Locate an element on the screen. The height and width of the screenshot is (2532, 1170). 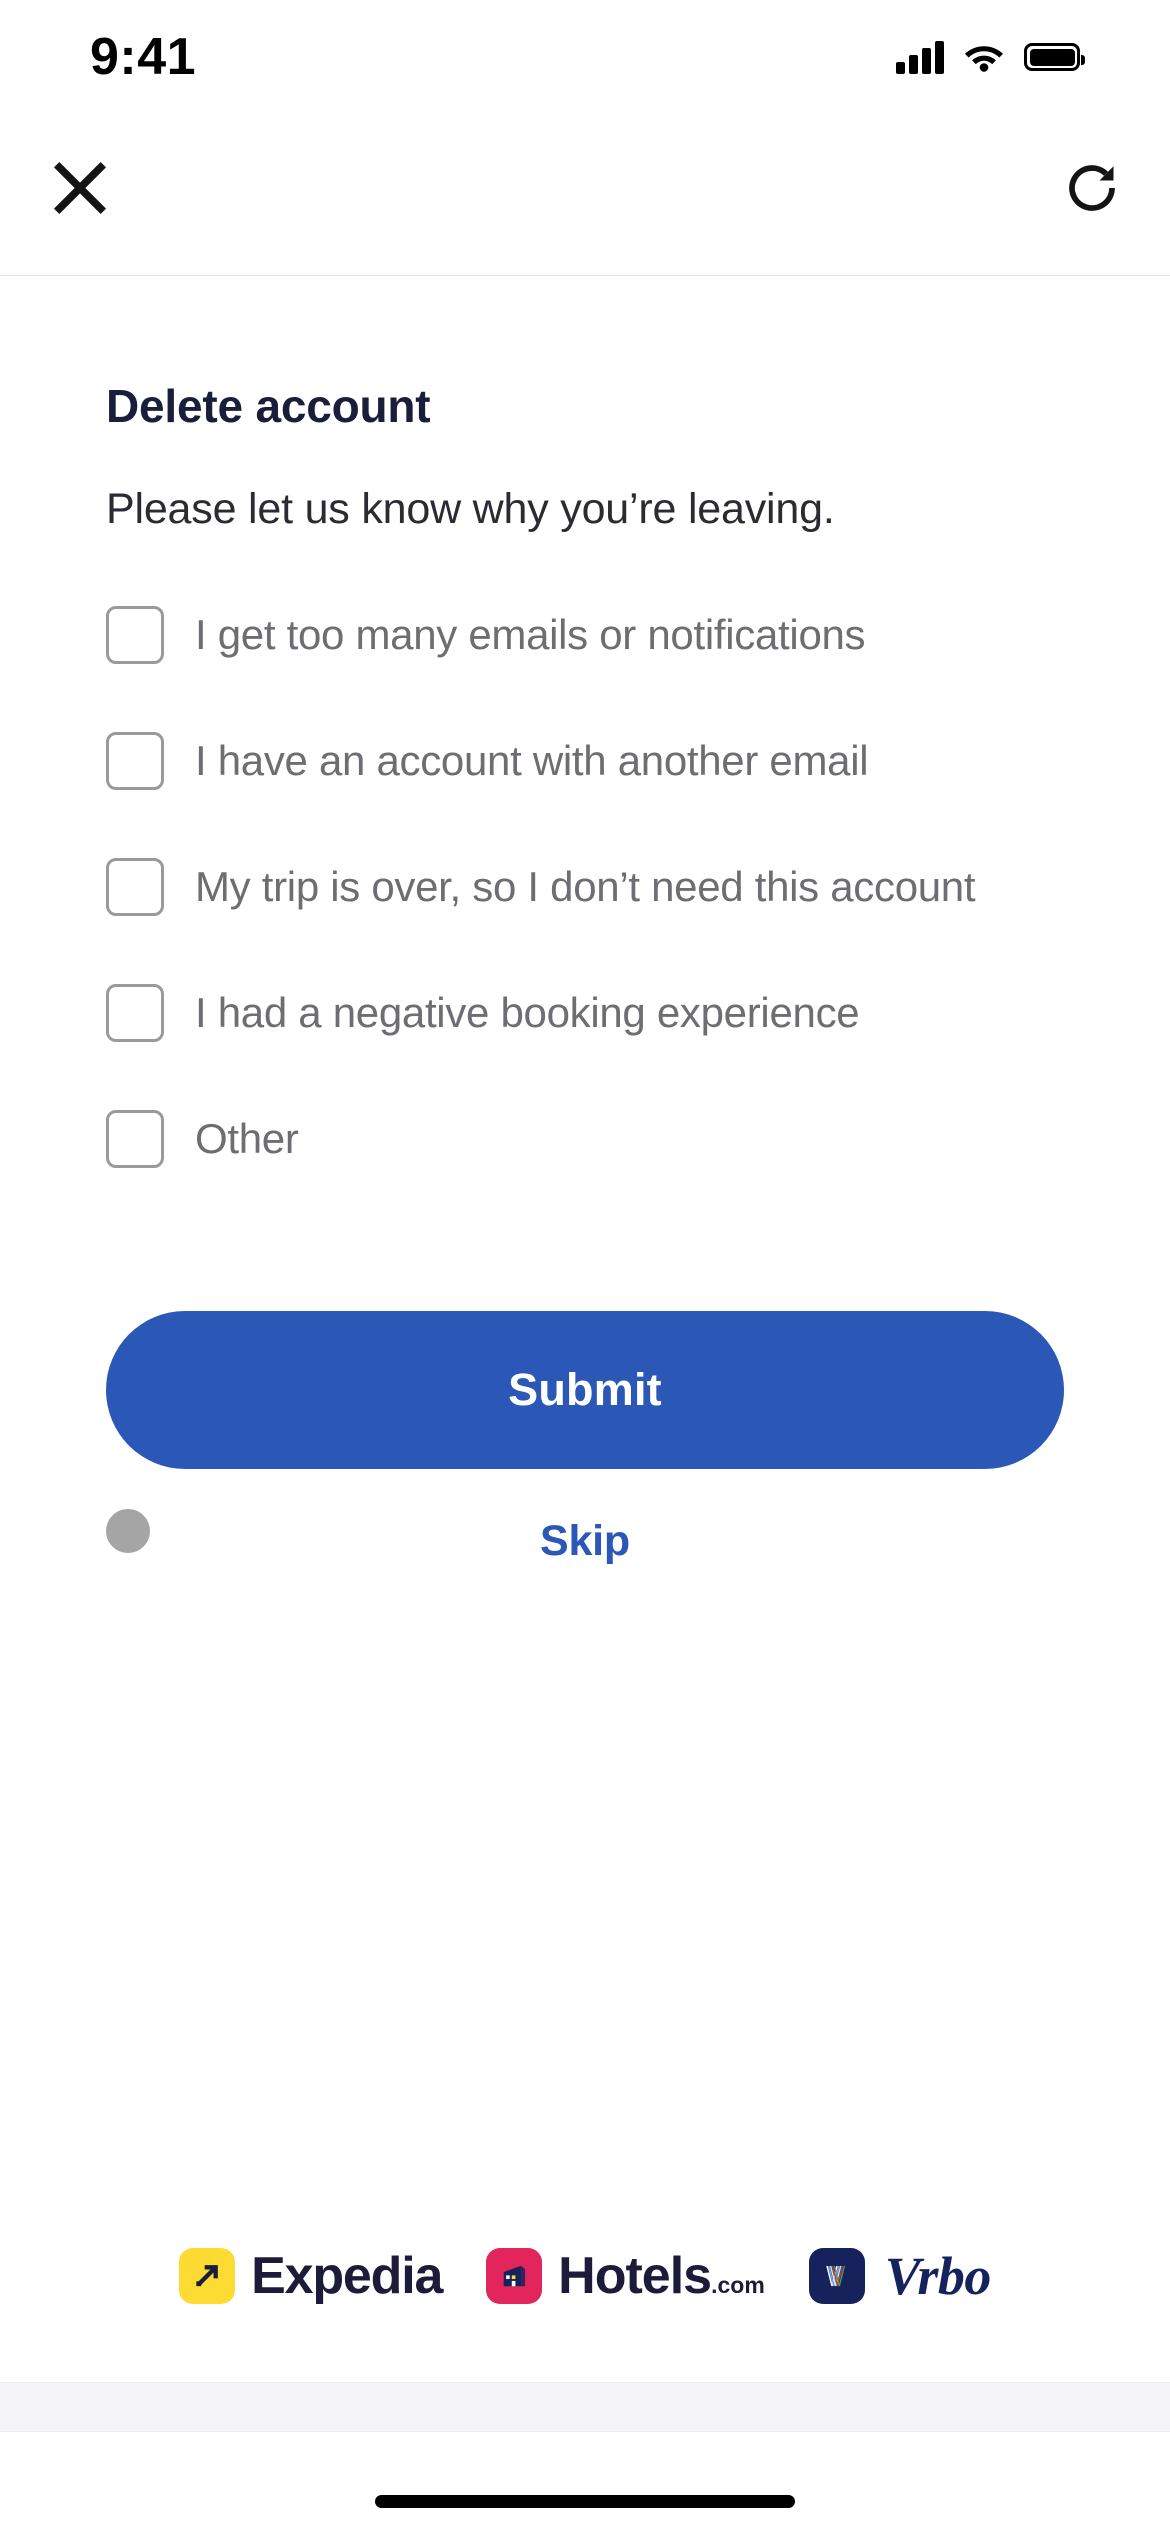
option-label: I get too many emails or notifications is located at coordinates (530, 634).